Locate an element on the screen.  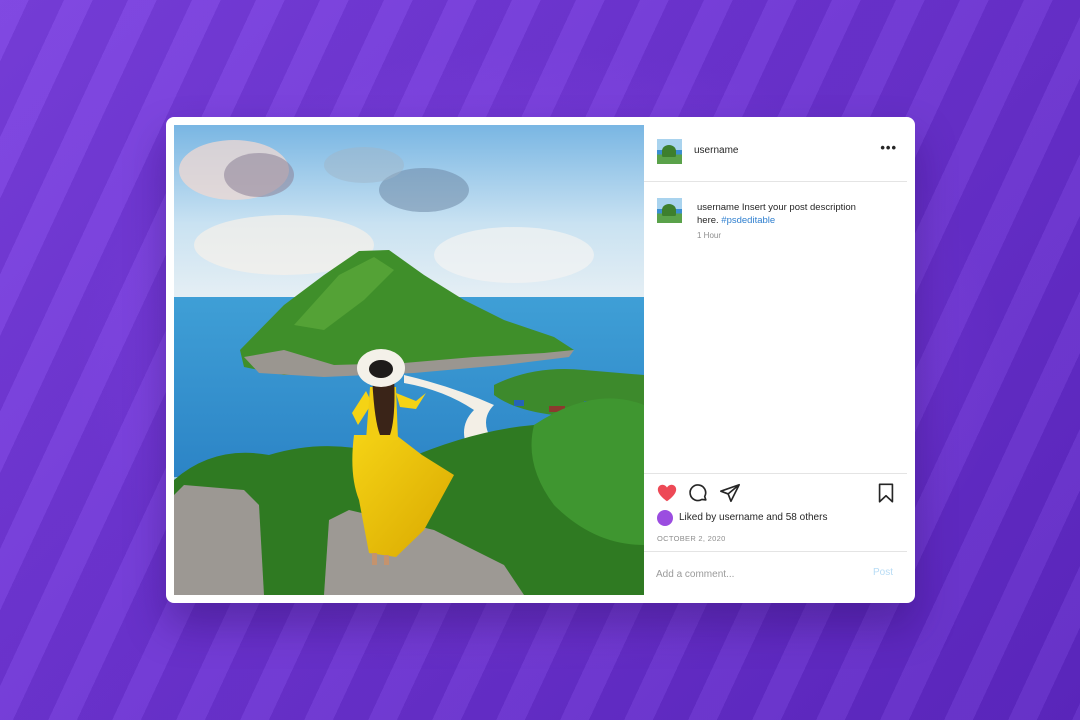
like-button is located at coordinates (667, 493).